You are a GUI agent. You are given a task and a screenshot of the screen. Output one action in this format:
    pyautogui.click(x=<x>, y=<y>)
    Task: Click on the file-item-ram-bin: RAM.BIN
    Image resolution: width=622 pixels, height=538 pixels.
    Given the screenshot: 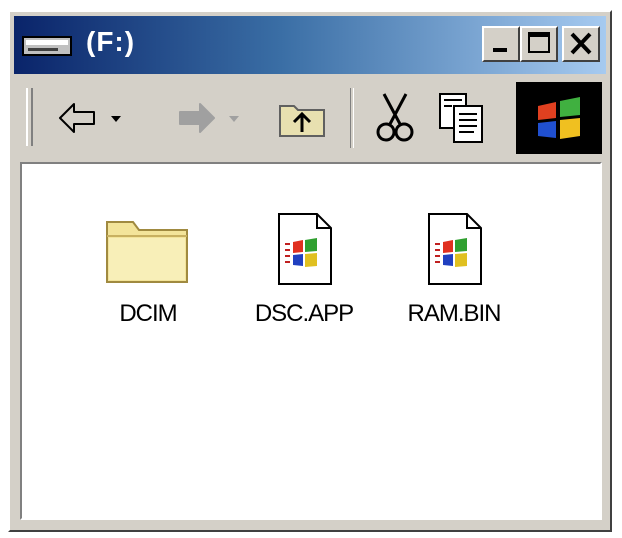 What is the action you would take?
    pyautogui.click(x=454, y=270)
    